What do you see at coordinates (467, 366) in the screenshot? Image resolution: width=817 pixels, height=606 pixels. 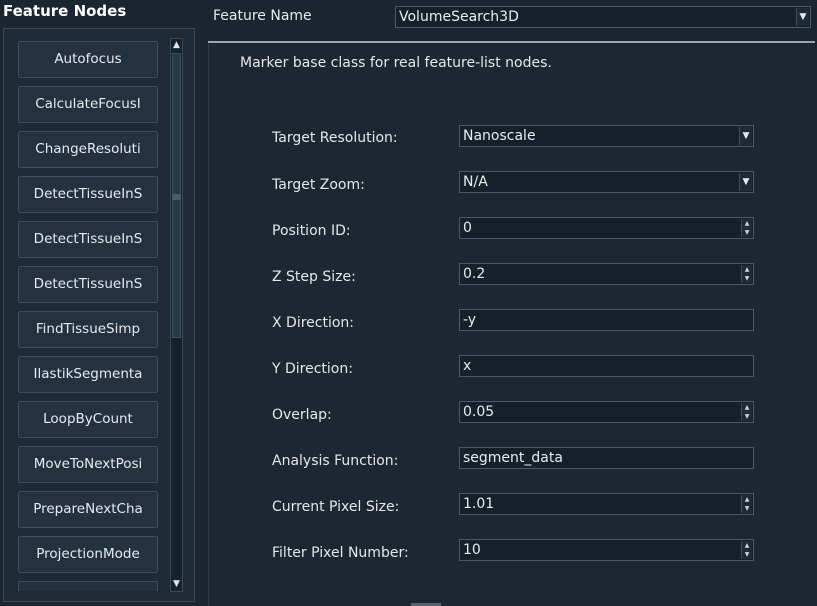 I see `y-direction-value: x` at bounding box center [467, 366].